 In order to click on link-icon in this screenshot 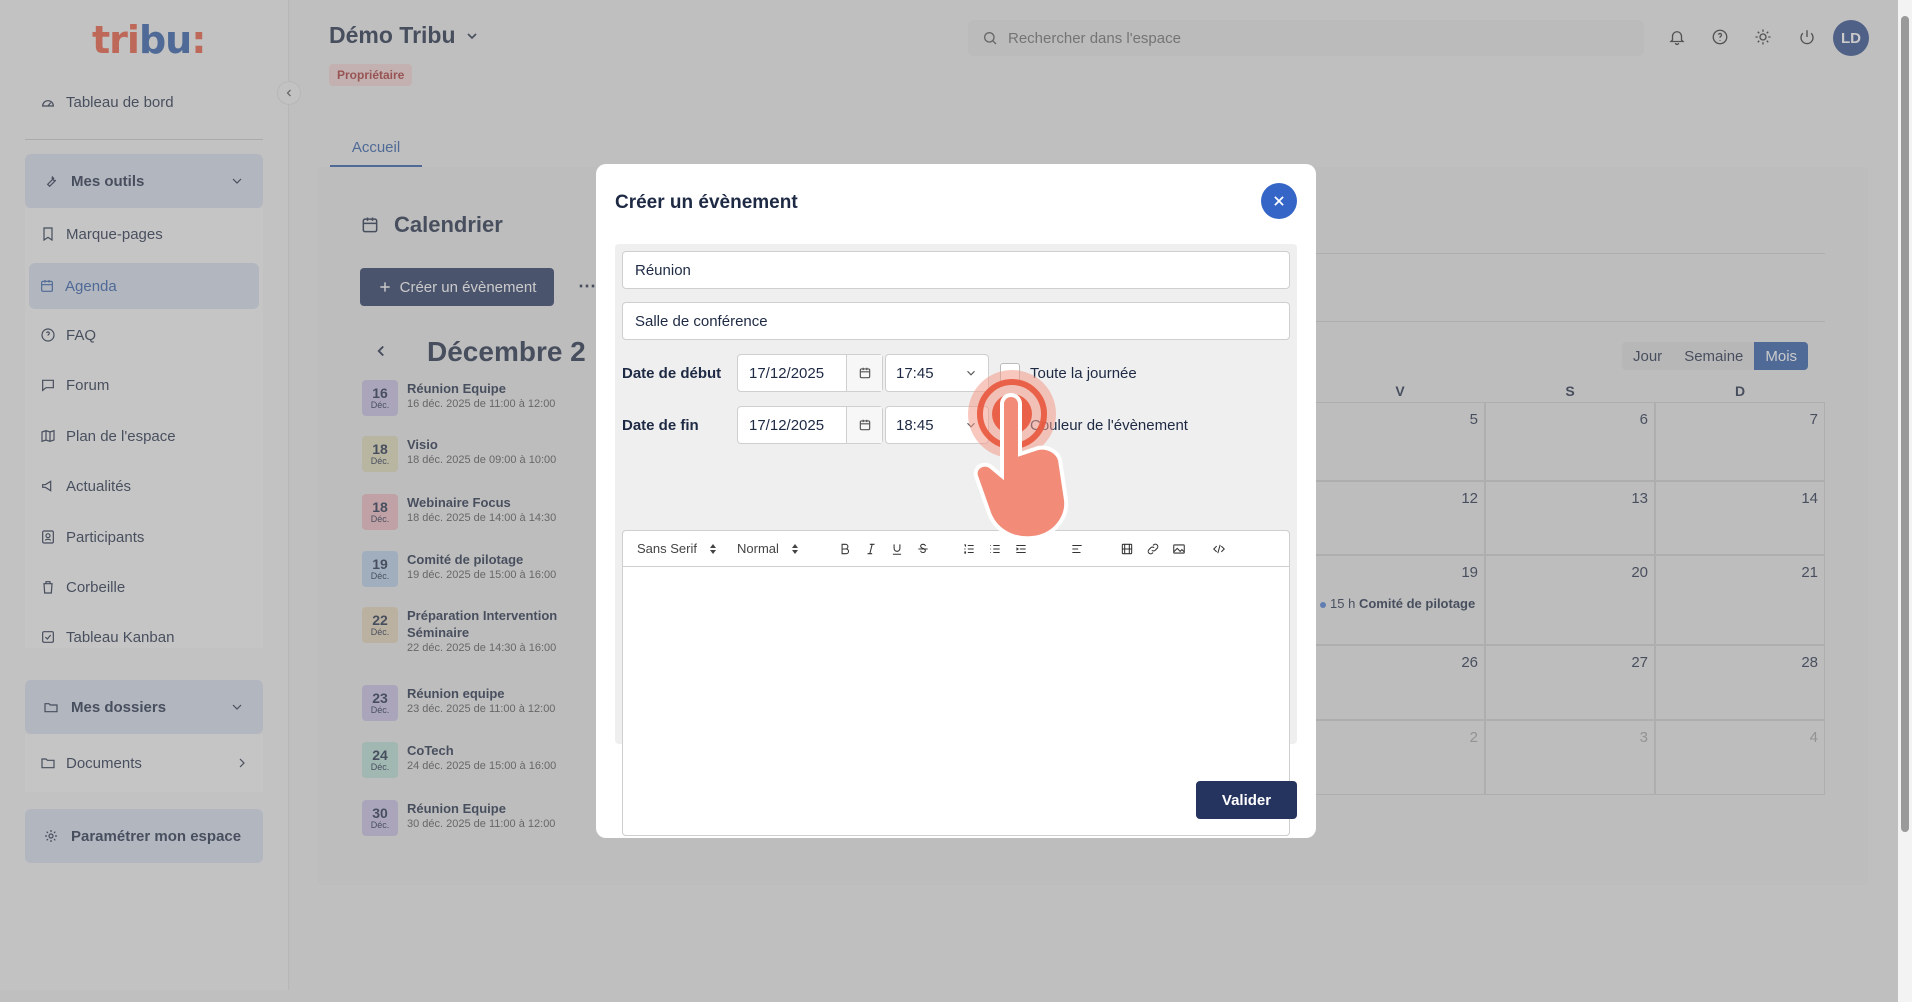, I will do `click(1153, 548)`.